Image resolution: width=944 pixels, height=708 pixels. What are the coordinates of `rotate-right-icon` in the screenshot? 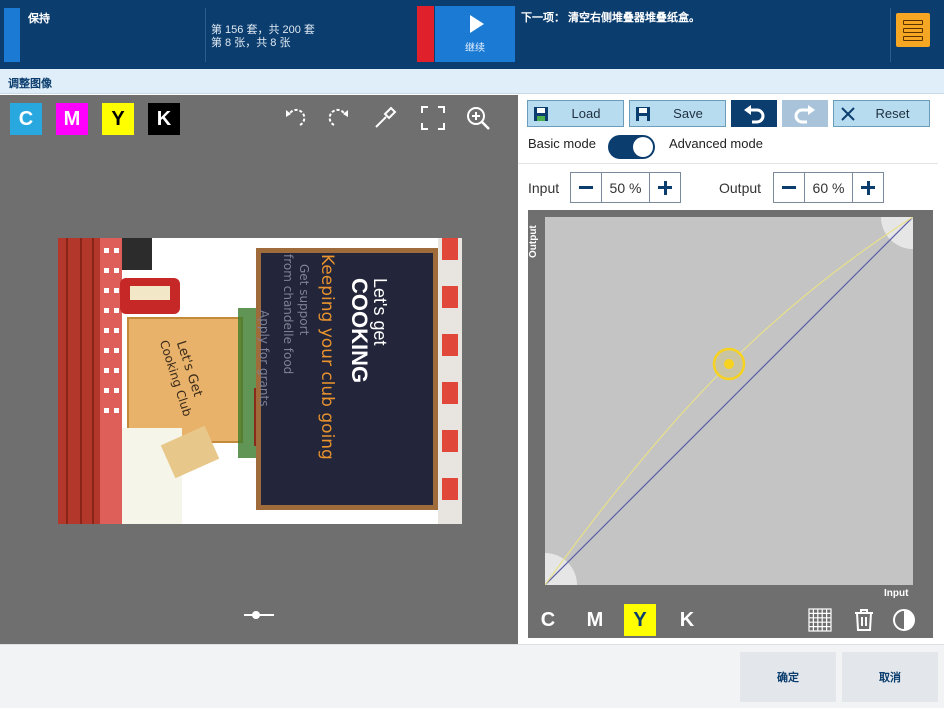 It's located at (339, 118).